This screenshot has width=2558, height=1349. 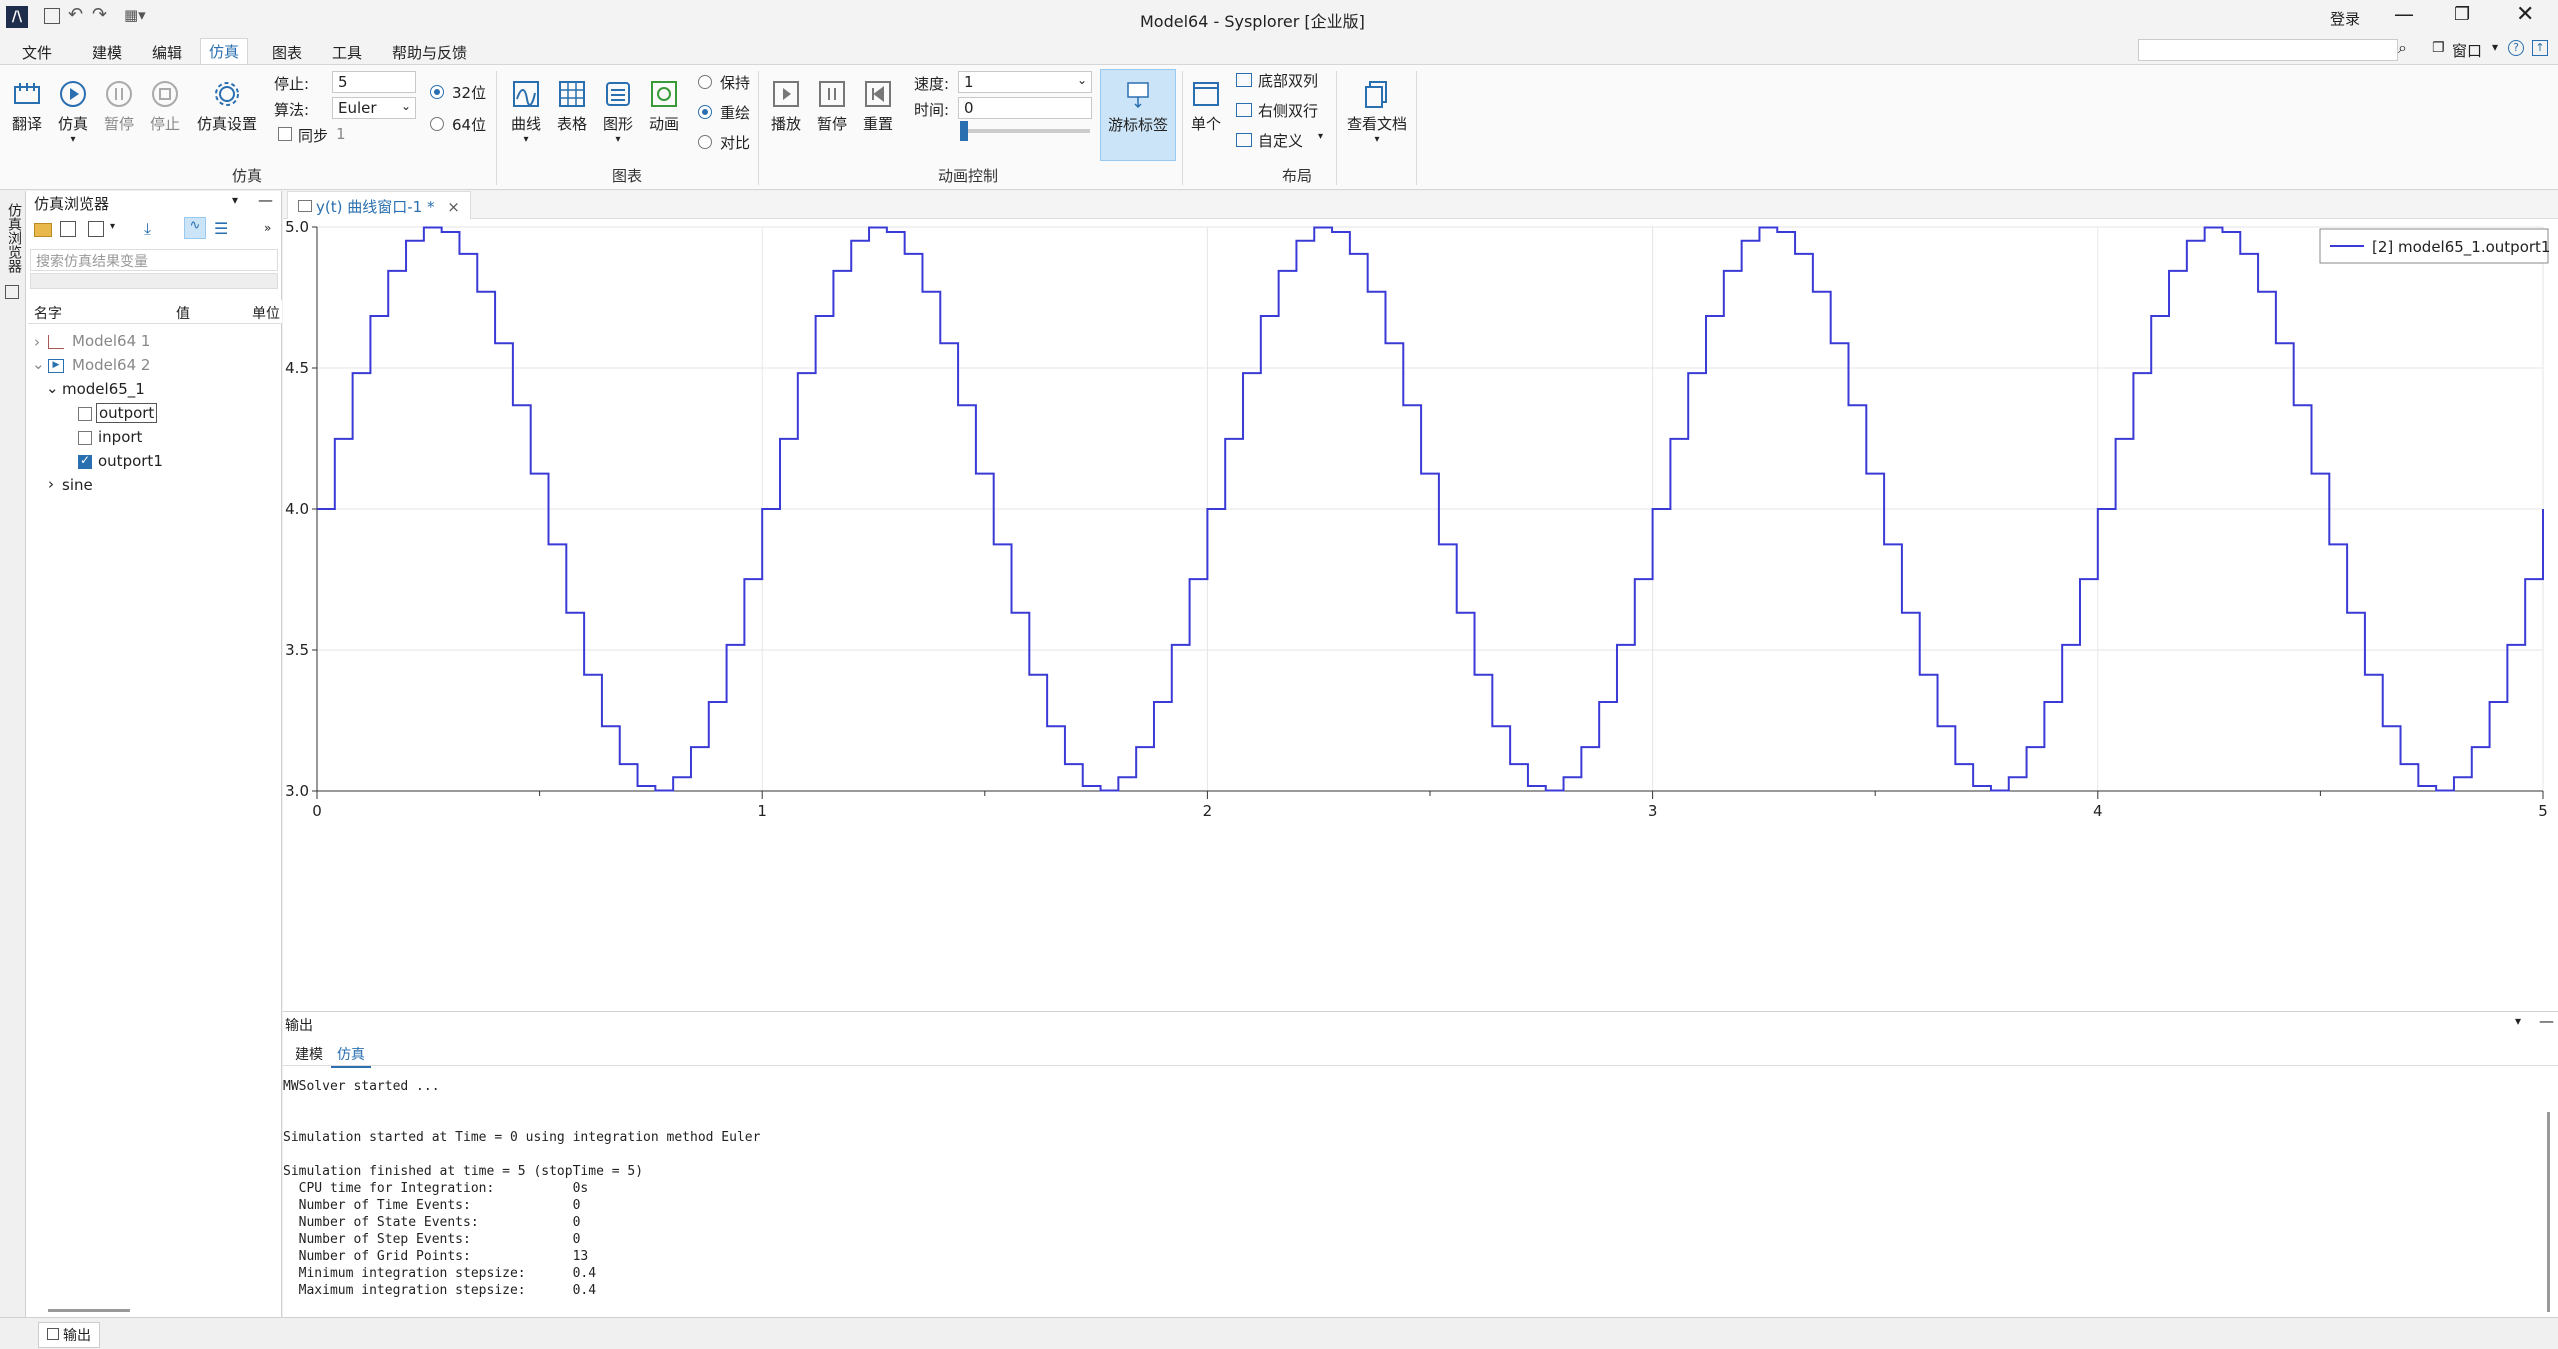 What do you see at coordinates (89, 1310) in the screenshot?
I see `horizontal-scrollbar` at bounding box center [89, 1310].